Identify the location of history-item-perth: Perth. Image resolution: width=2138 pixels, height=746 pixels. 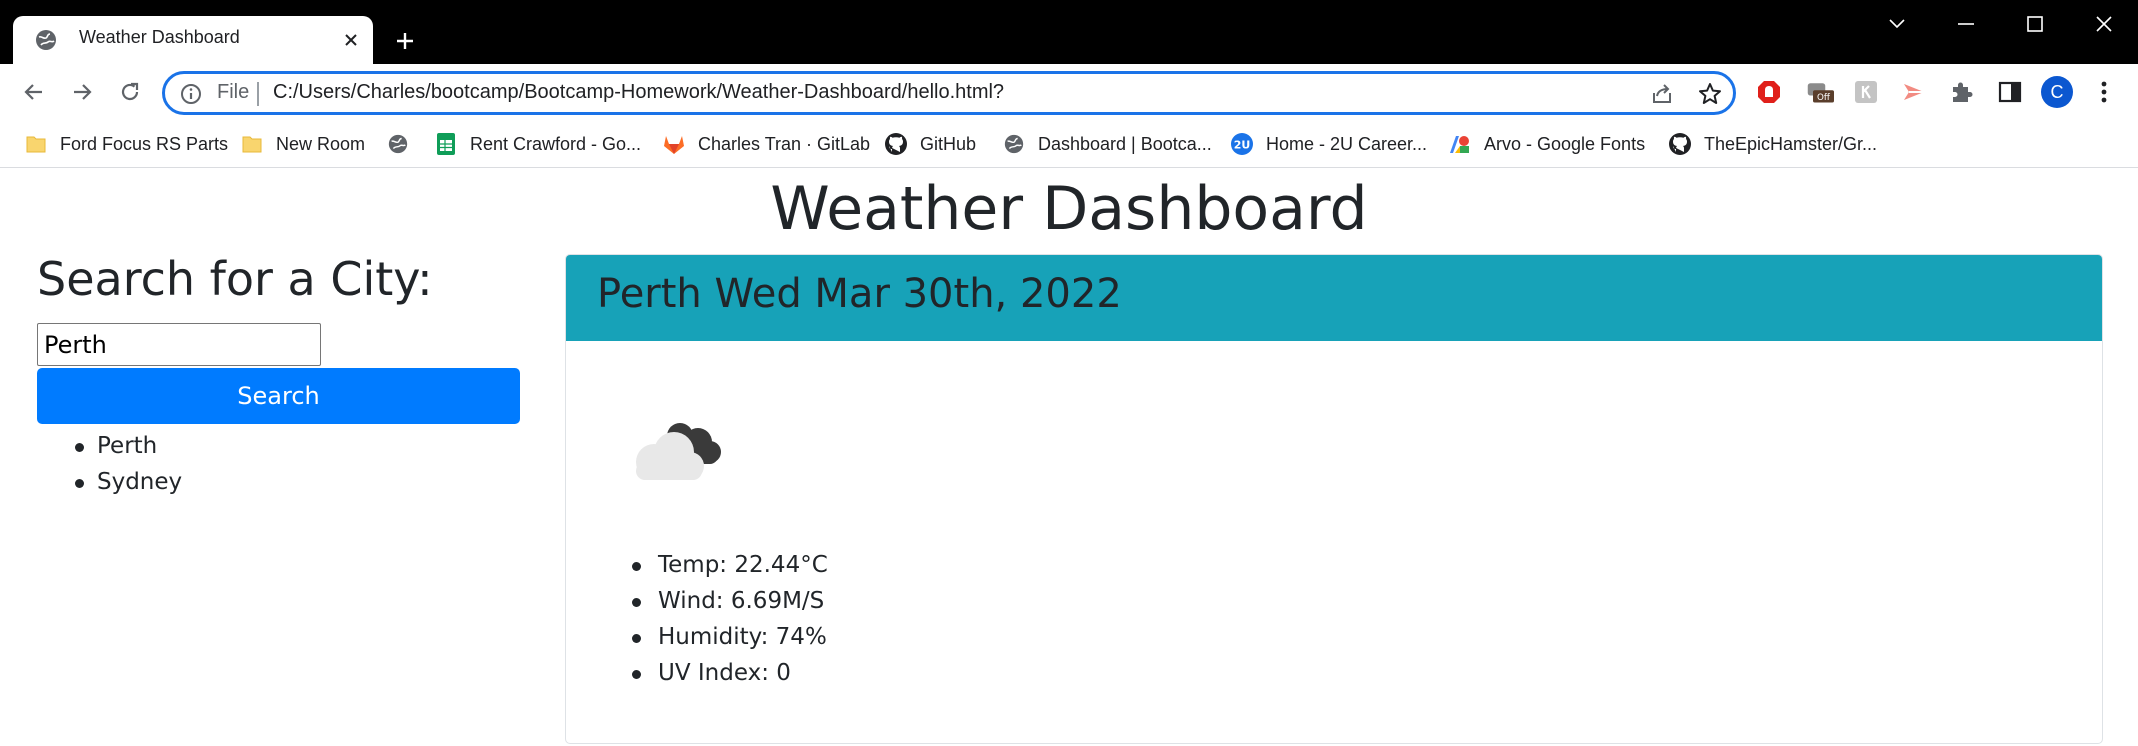
(126, 446).